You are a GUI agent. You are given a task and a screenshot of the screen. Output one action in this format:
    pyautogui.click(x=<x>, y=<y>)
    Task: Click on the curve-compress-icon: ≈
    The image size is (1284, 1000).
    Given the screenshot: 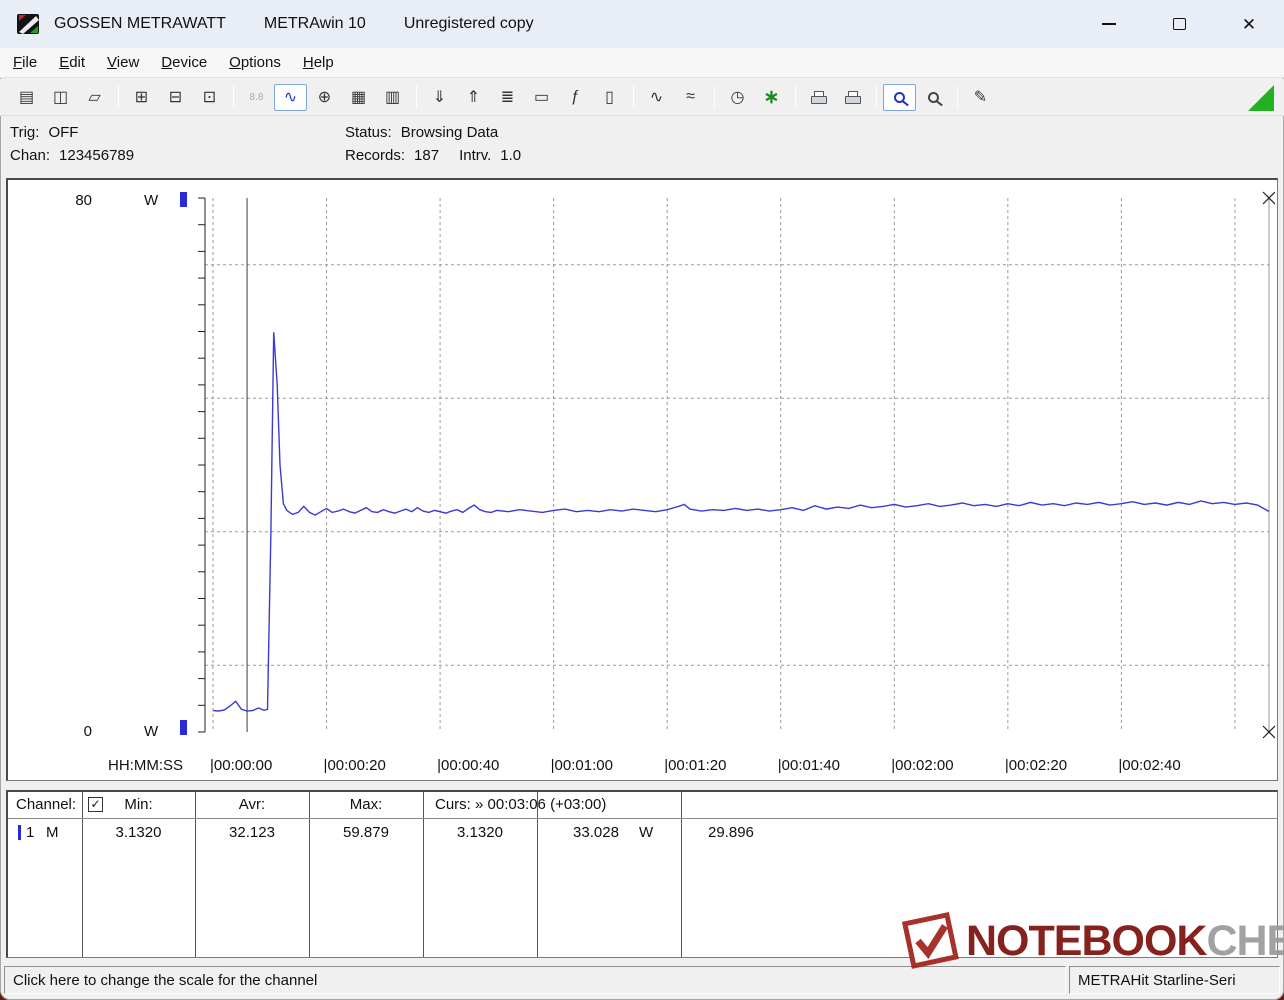 What is the action you would take?
    pyautogui.click(x=690, y=96)
    